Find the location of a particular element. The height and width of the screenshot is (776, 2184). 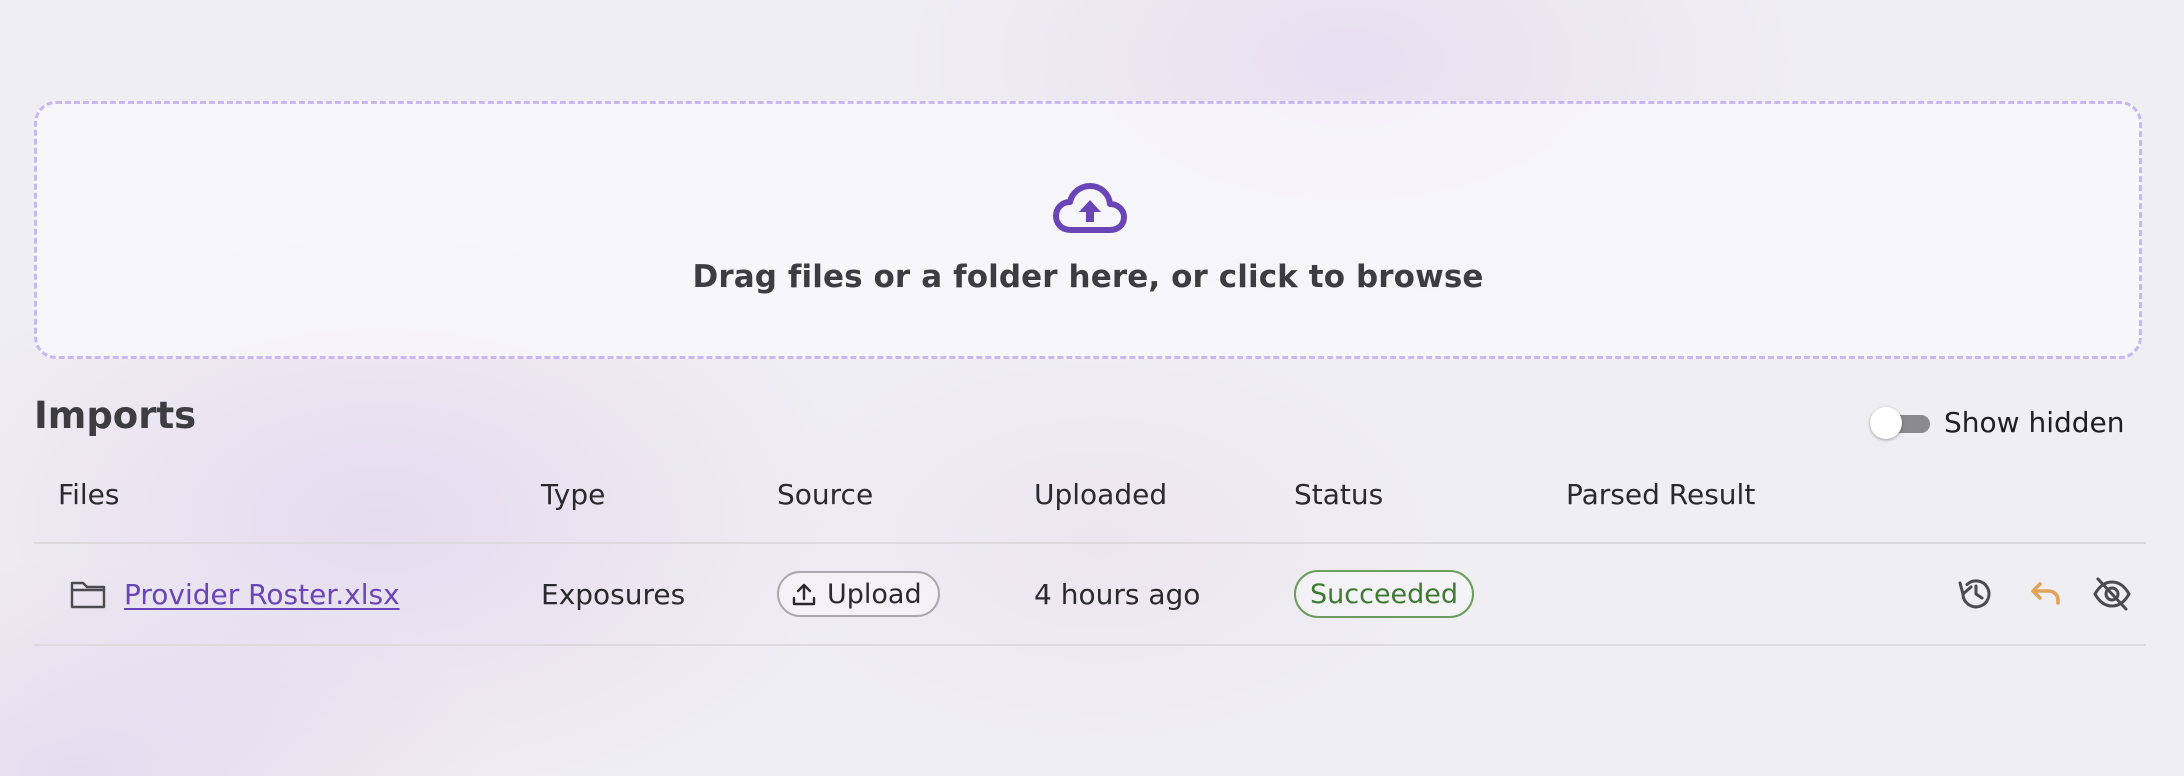

hide-button is located at coordinates (2112, 594).